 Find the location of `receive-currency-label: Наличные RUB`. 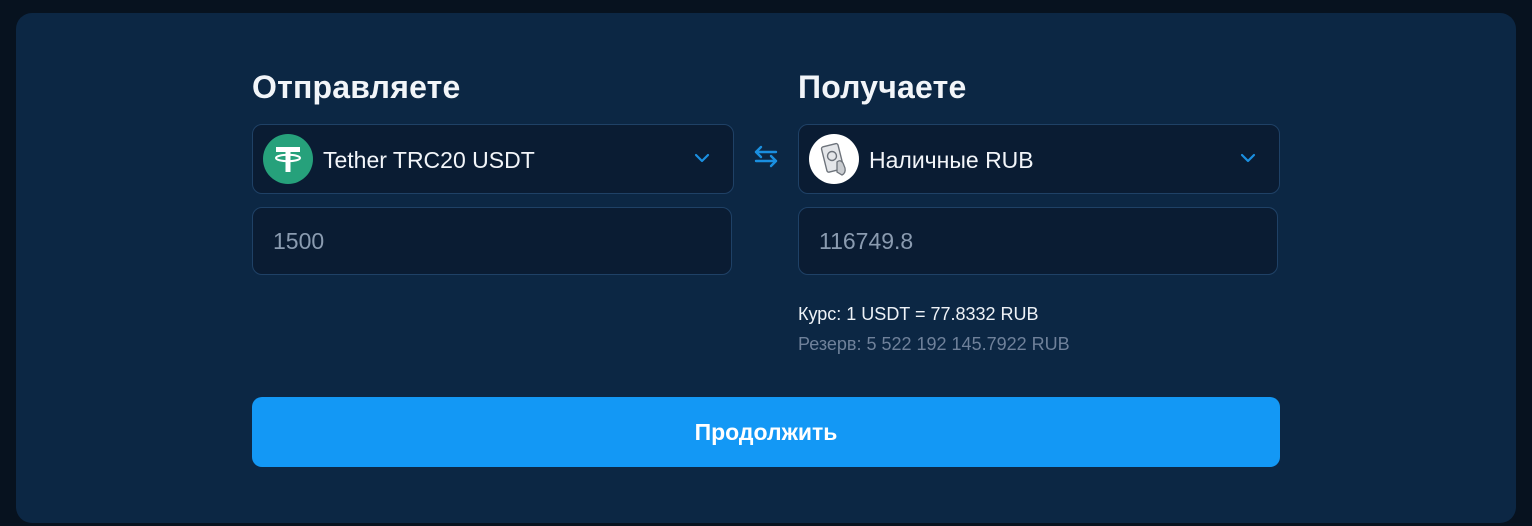

receive-currency-label: Наличные RUB is located at coordinates (951, 160).